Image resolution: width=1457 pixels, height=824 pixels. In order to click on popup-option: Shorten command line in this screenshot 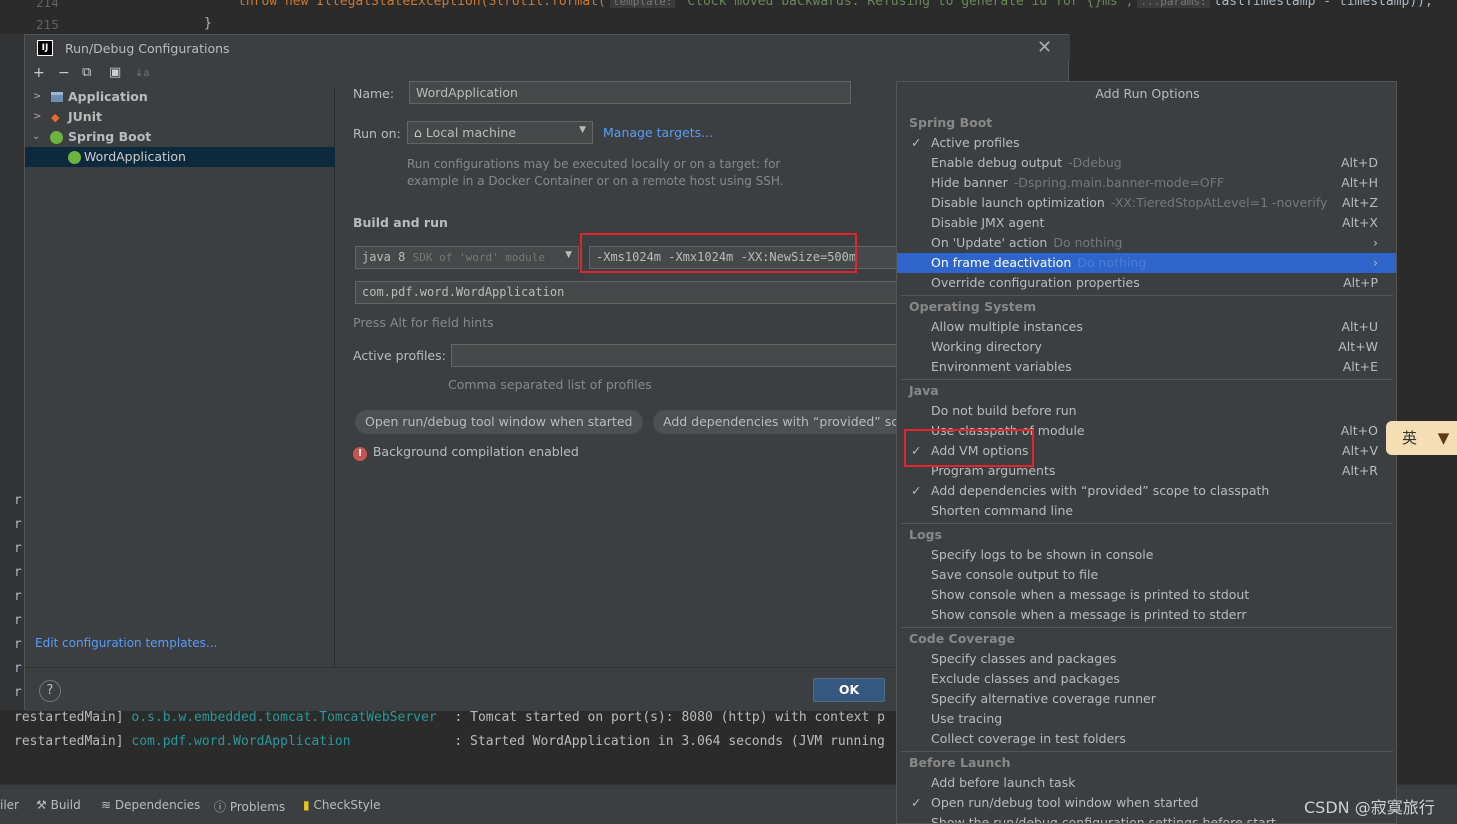, I will do `click(1146, 511)`.